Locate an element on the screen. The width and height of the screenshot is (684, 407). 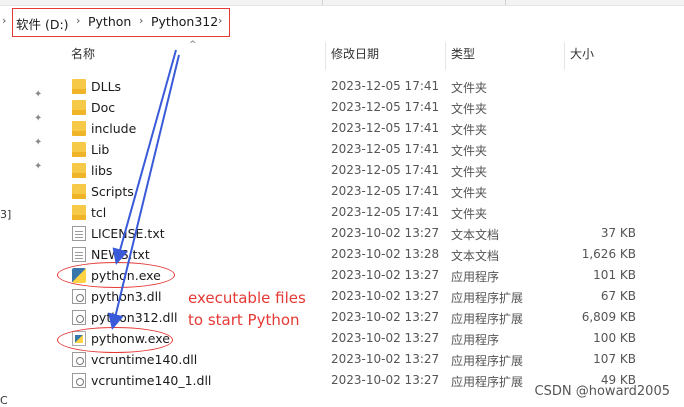
annotation-line-2: to start Python is located at coordinates (244, 320).